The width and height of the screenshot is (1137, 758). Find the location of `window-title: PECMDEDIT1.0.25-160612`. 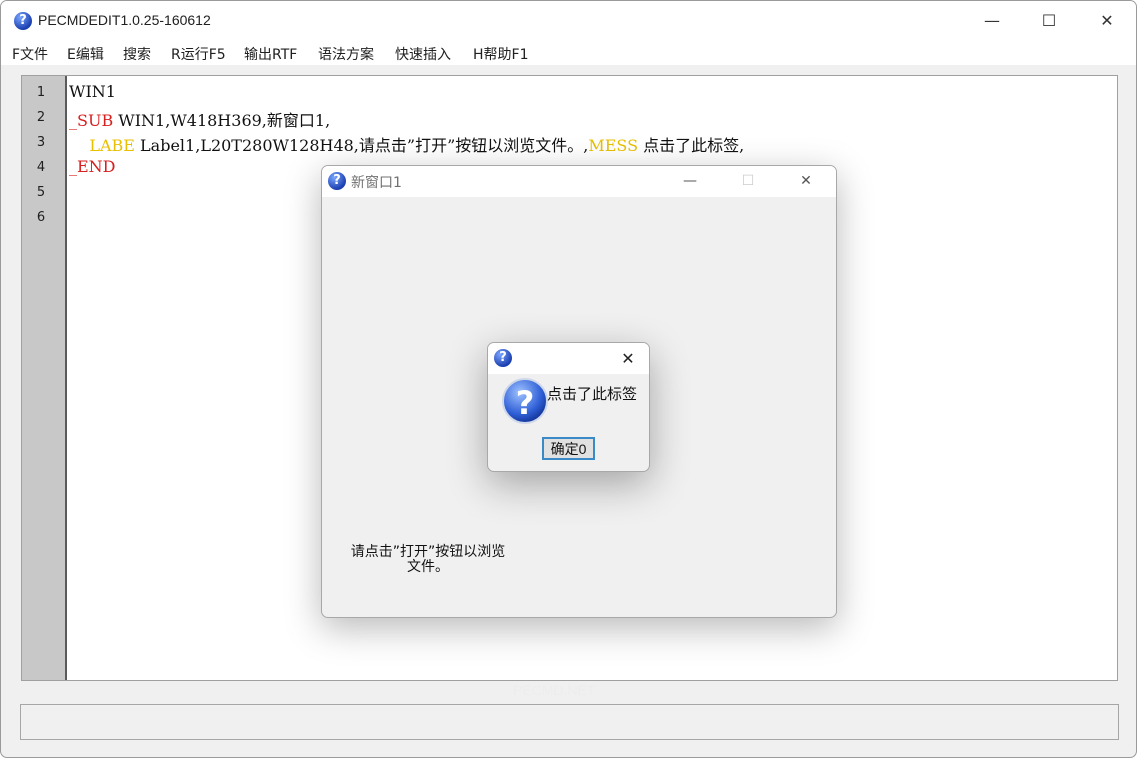

window-title: PECMDEDIT1.0.25-160612 is located at coordinates (124, 20).